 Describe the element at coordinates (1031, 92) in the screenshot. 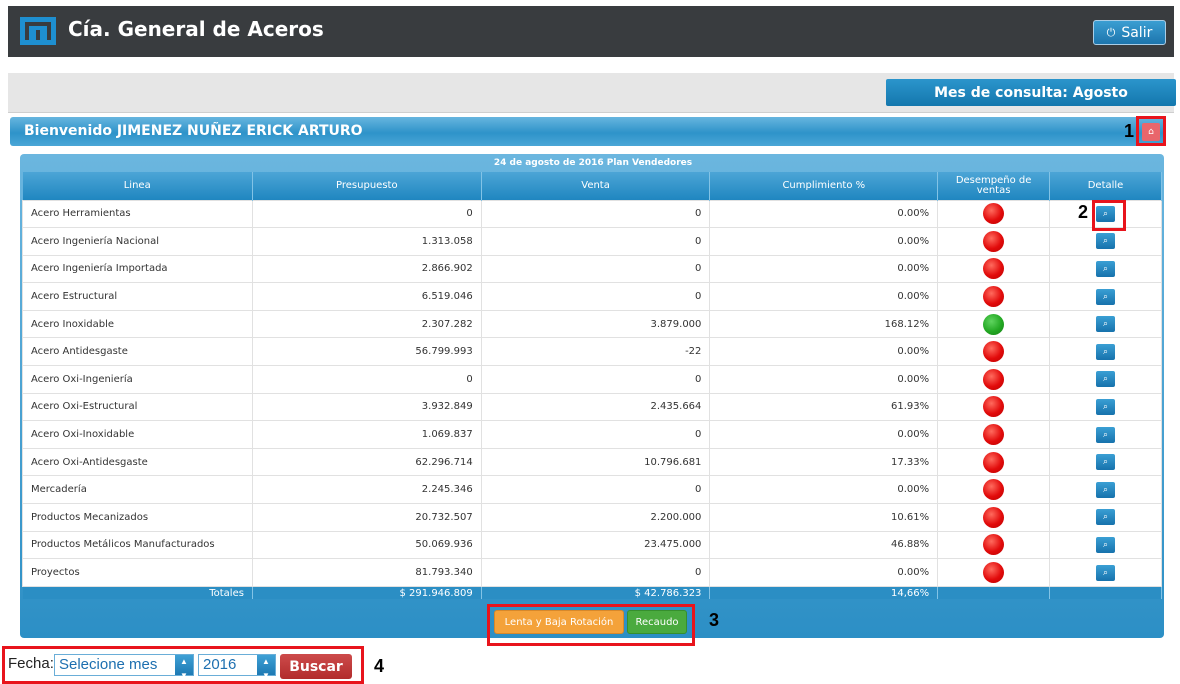

I see `month-query-label: Mes de consulta: Agosto` at that location.